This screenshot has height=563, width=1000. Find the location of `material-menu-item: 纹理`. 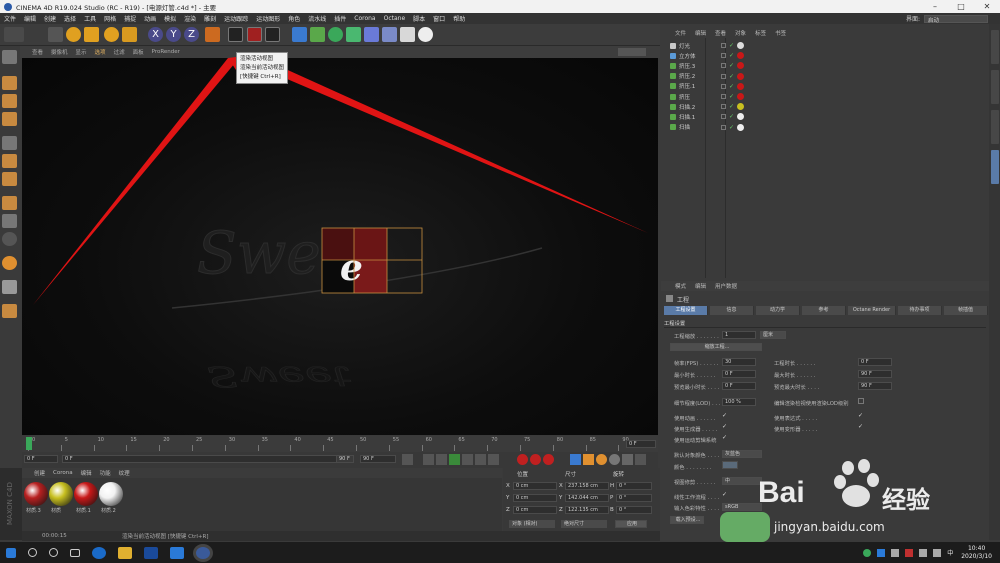

material-menu-item: 纹理 is located at coordinates (124, 473).